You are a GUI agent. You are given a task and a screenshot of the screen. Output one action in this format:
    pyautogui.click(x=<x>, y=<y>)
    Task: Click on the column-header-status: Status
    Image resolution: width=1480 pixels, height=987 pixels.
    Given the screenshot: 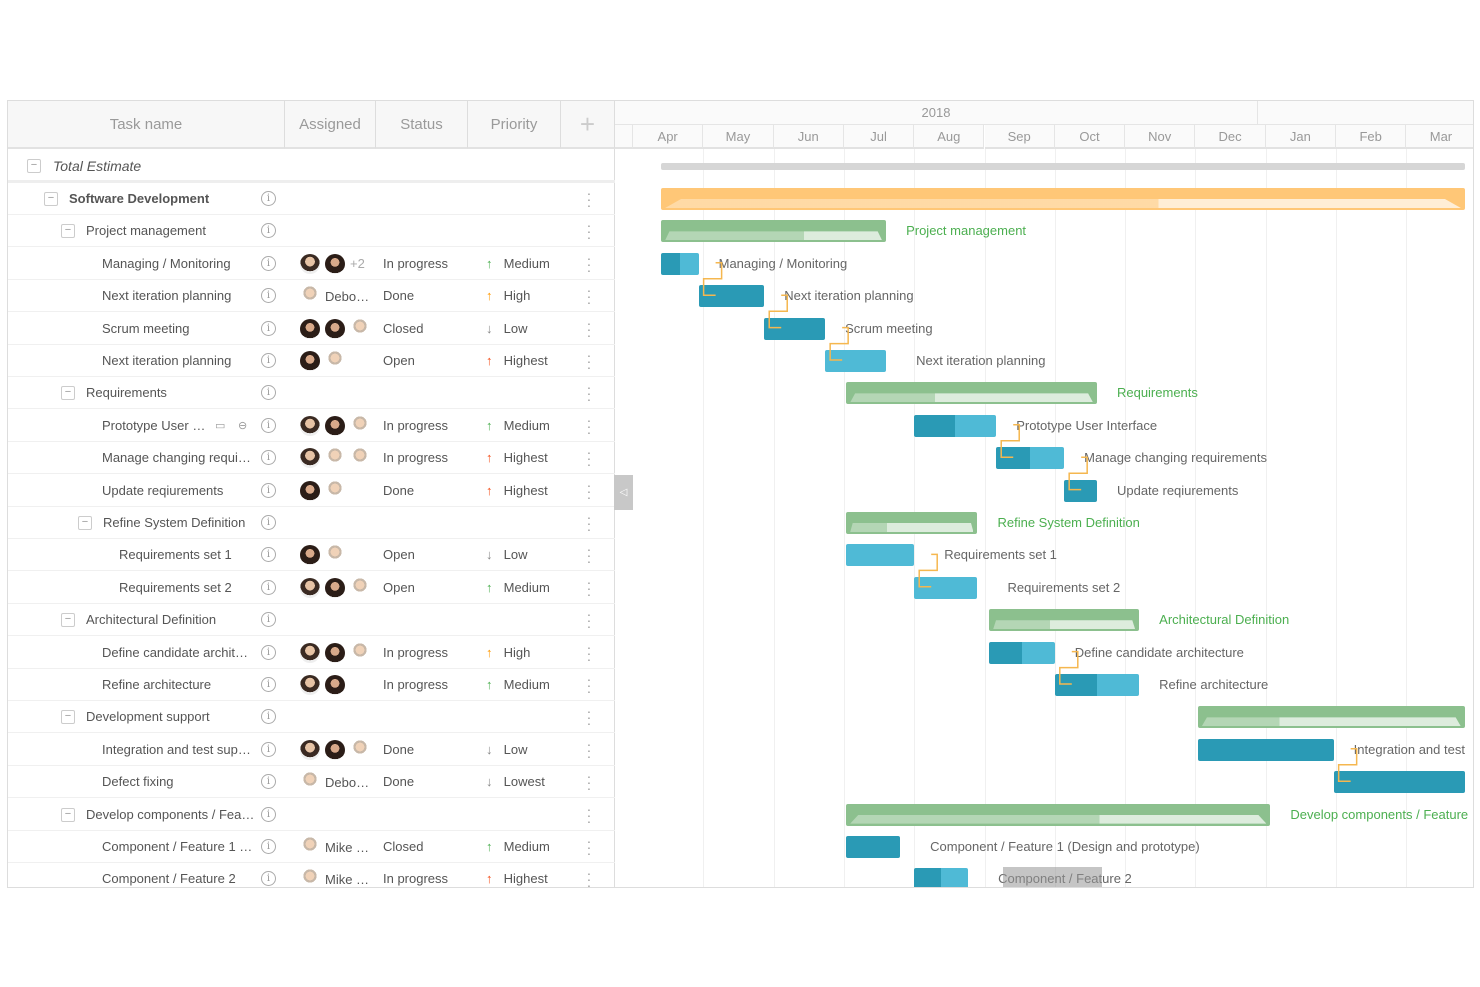 What is the action you would take?
    pyautogui.click(x=422, y=125)
    